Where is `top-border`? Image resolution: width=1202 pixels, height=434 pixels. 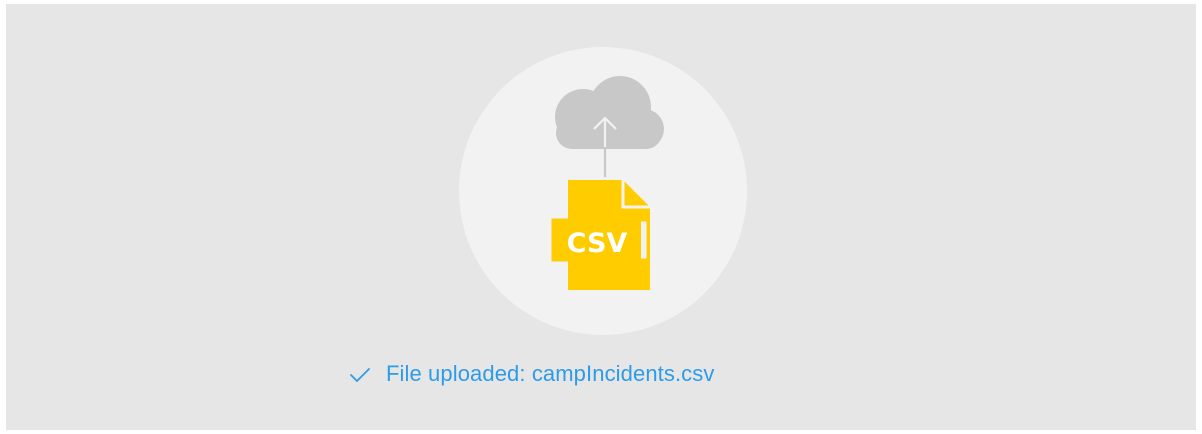 top-border is located at coordinates (601, 2).